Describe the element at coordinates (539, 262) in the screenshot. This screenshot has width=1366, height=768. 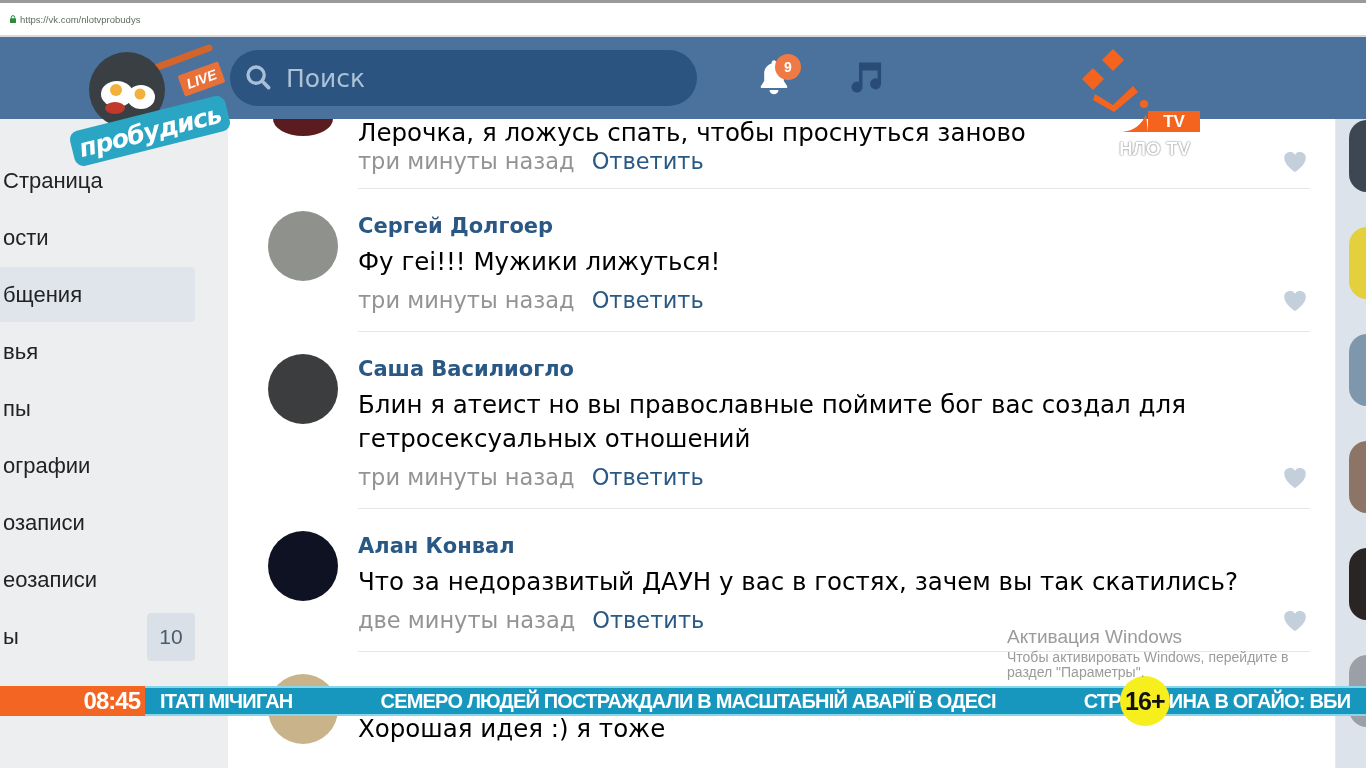
I see `comment-text: Фу геі!!! Мужики лижуться!` at that location.